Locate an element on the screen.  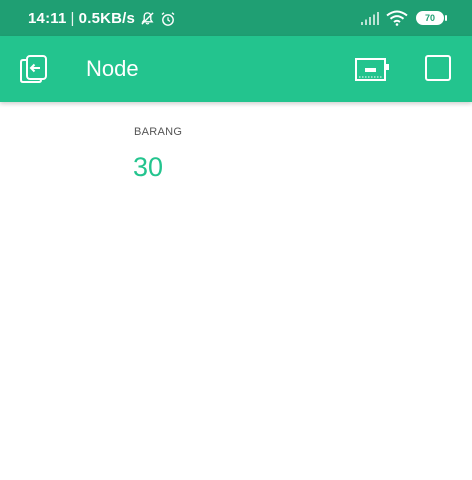
alarm-icon is located at coordinates (168, 18).